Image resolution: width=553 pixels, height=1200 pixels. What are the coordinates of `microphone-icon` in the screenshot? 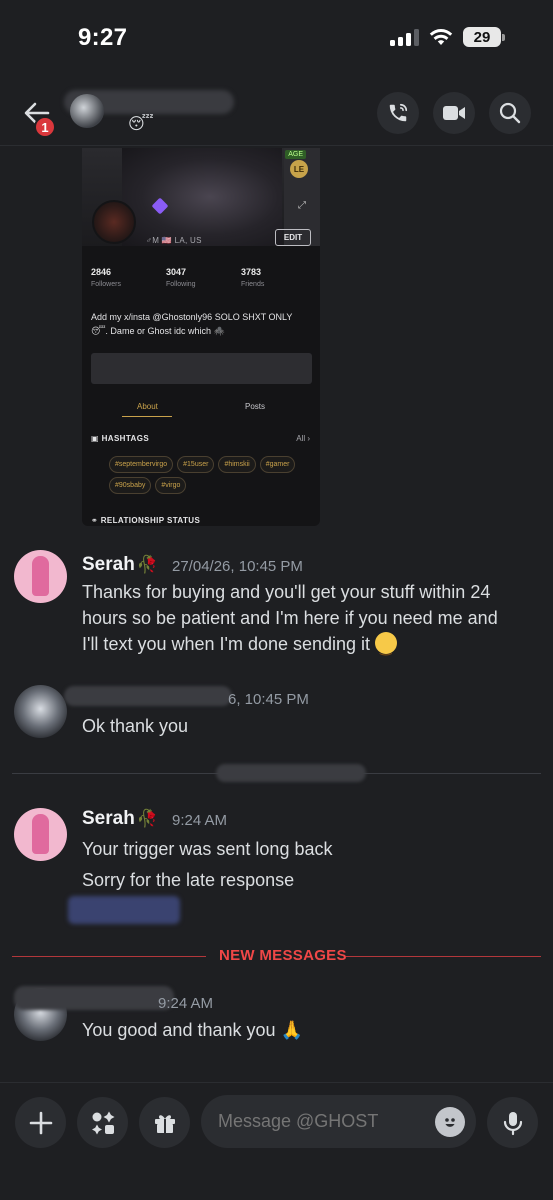 It's located at (512, 1123).